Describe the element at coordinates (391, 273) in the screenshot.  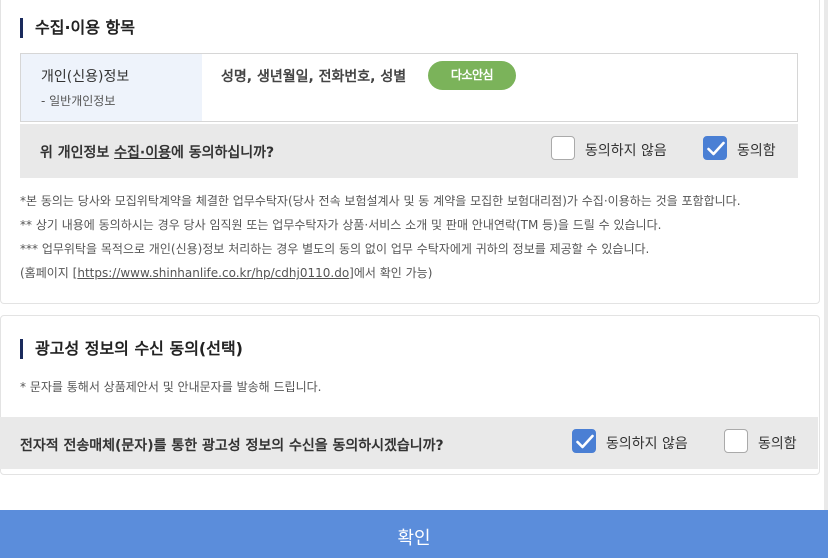
I see `homepage-post: ]에서 확인 가능)` at that location.